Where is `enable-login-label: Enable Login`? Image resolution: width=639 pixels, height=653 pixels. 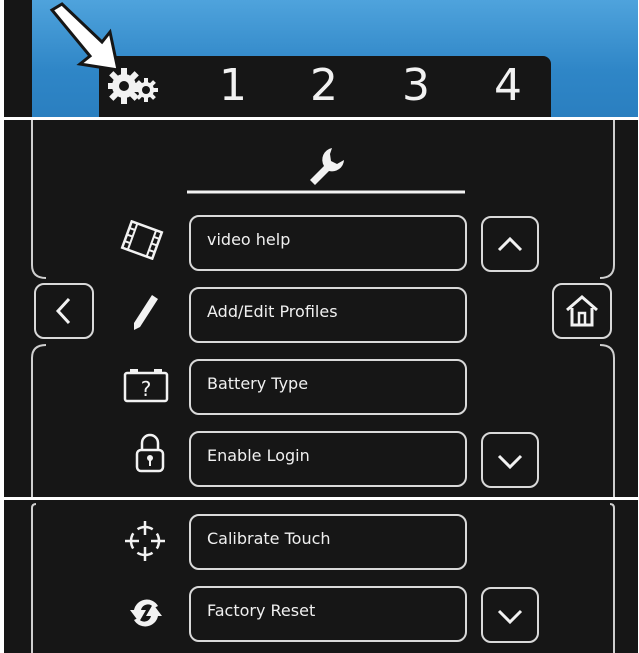
enable-login-label: Enable Login is located at coordinates (258, 455).